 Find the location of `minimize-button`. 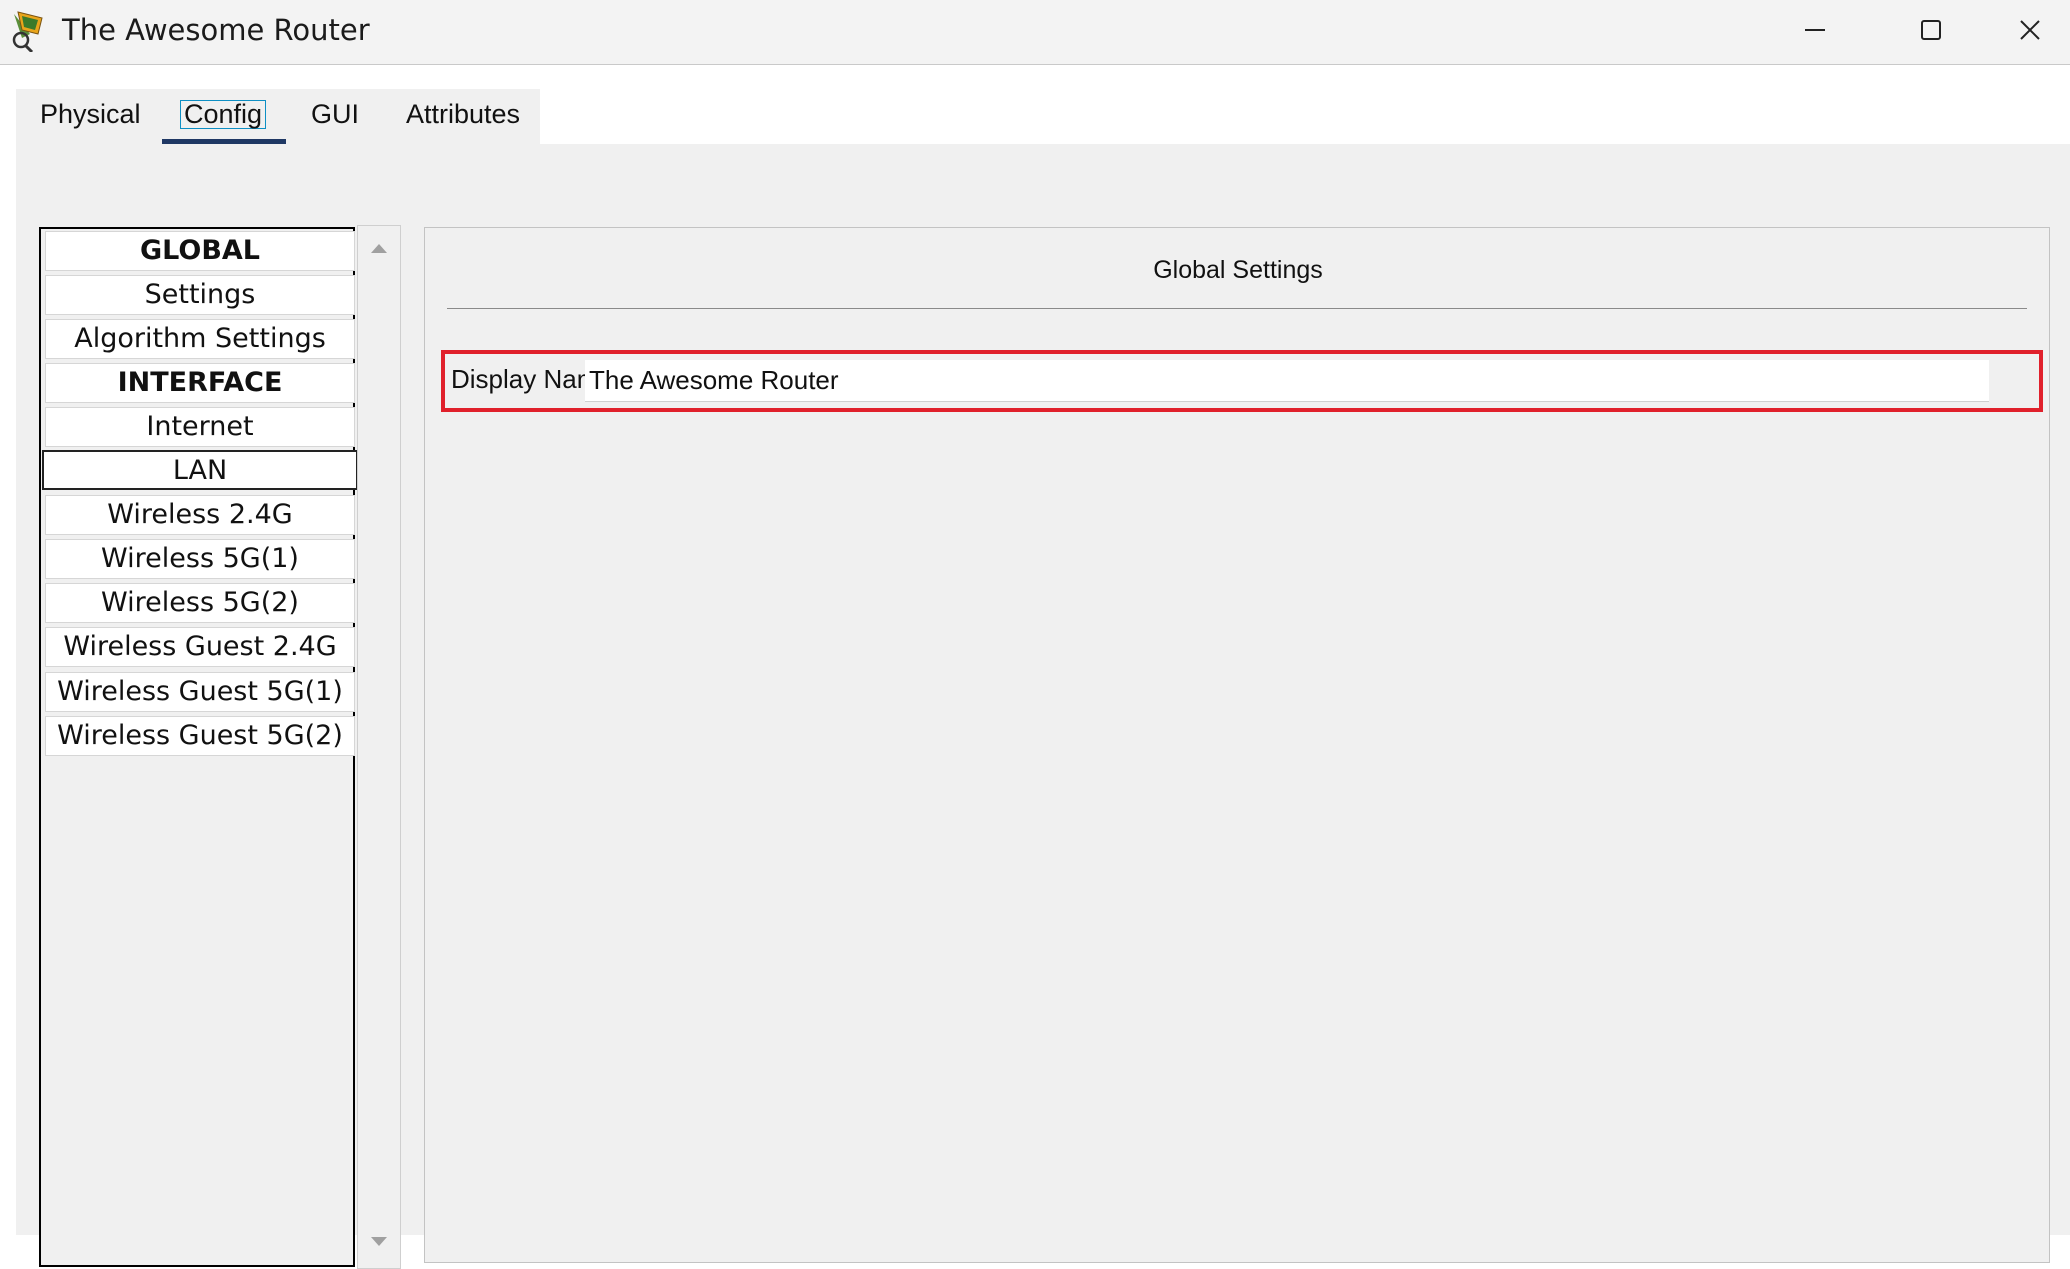

minimize-button is located at coordinates (1815, 30).